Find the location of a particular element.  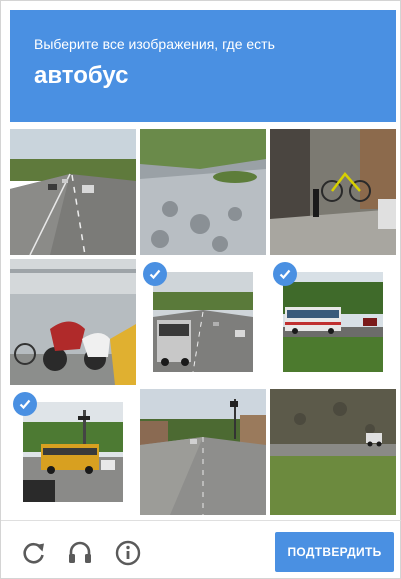

target-object: автобус is located at coordinates (81, 75).